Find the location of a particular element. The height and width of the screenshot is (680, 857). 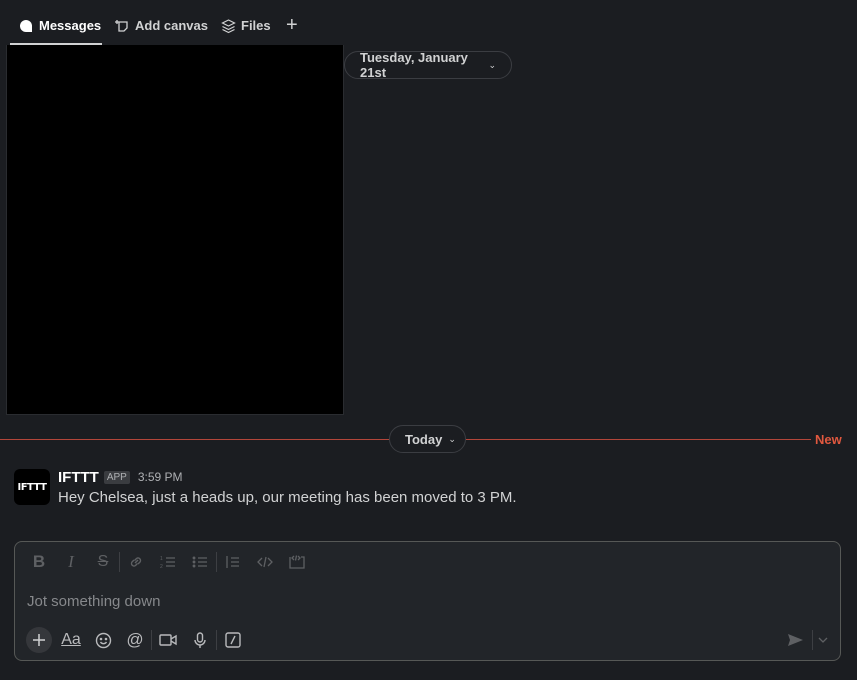

ordered-list-icon: 12 is located at coordinates (167, 563).